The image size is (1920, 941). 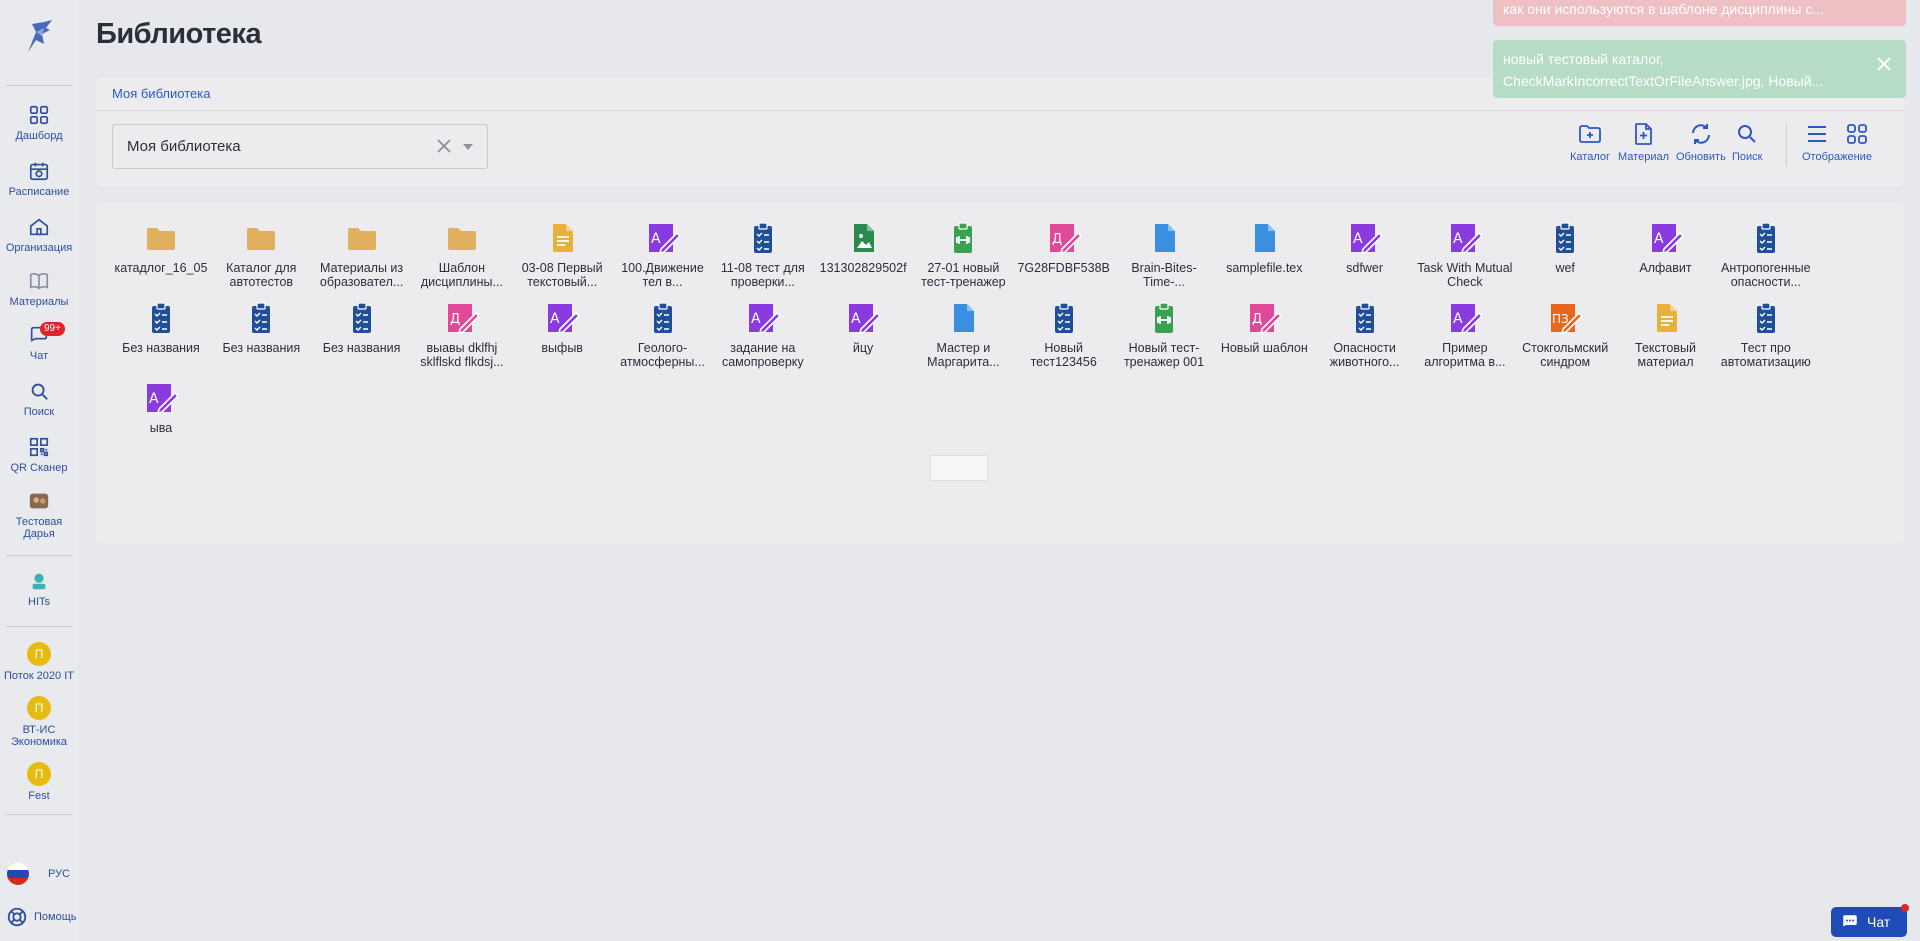 What do you see at coordinates (39, 515) in the screenshot?
I see `sidebar-item-profile: Тестовая Дарья` at bounding box center [39, 515].